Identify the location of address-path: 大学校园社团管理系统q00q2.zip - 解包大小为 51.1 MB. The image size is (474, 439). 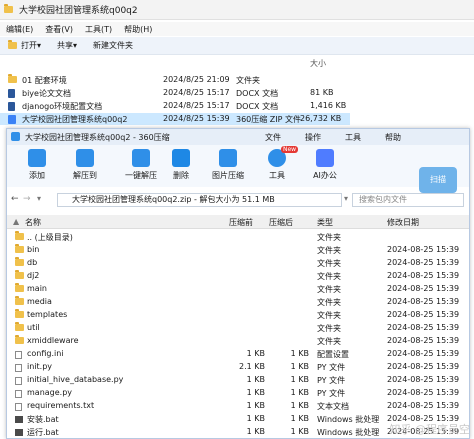
(199, 200).